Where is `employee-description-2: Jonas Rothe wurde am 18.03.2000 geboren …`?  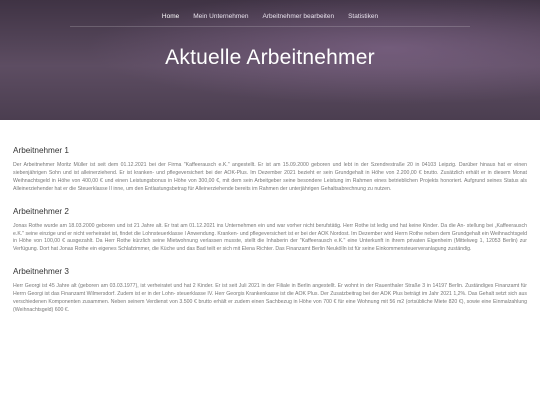 employee-description-2: Jonas Rothe wurde am 18.03.2000 geboren … is located at coordinates (270, 237).